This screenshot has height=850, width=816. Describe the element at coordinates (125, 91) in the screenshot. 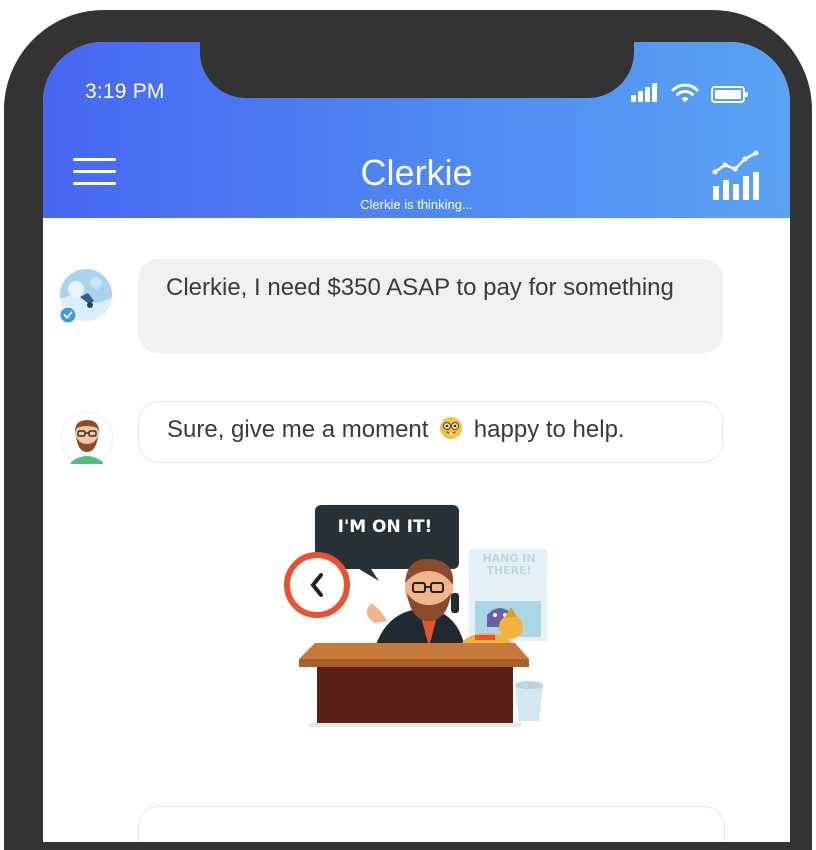

I see `status-time: 3:19 PM` at that location.